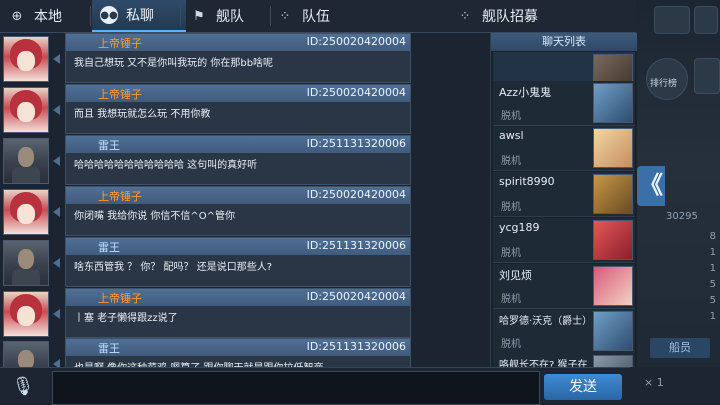  I want to click on chat-list-title: 聊天列表, so click(564, 42).